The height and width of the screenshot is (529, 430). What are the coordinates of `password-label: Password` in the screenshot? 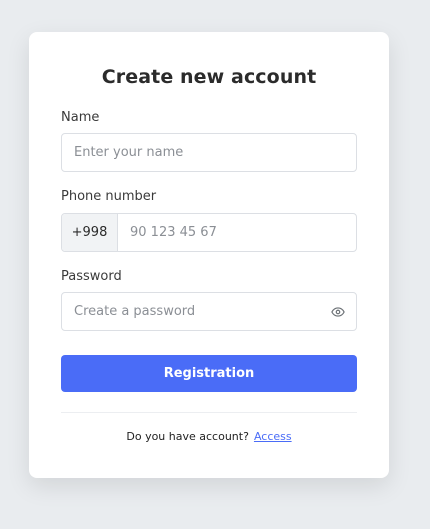 It's located at (91, 276).